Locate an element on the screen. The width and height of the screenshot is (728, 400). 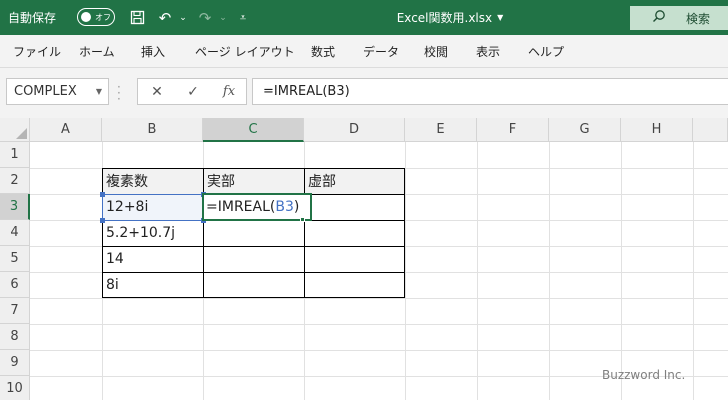
row-header-5: 5 is located at coordinates (15, 259).